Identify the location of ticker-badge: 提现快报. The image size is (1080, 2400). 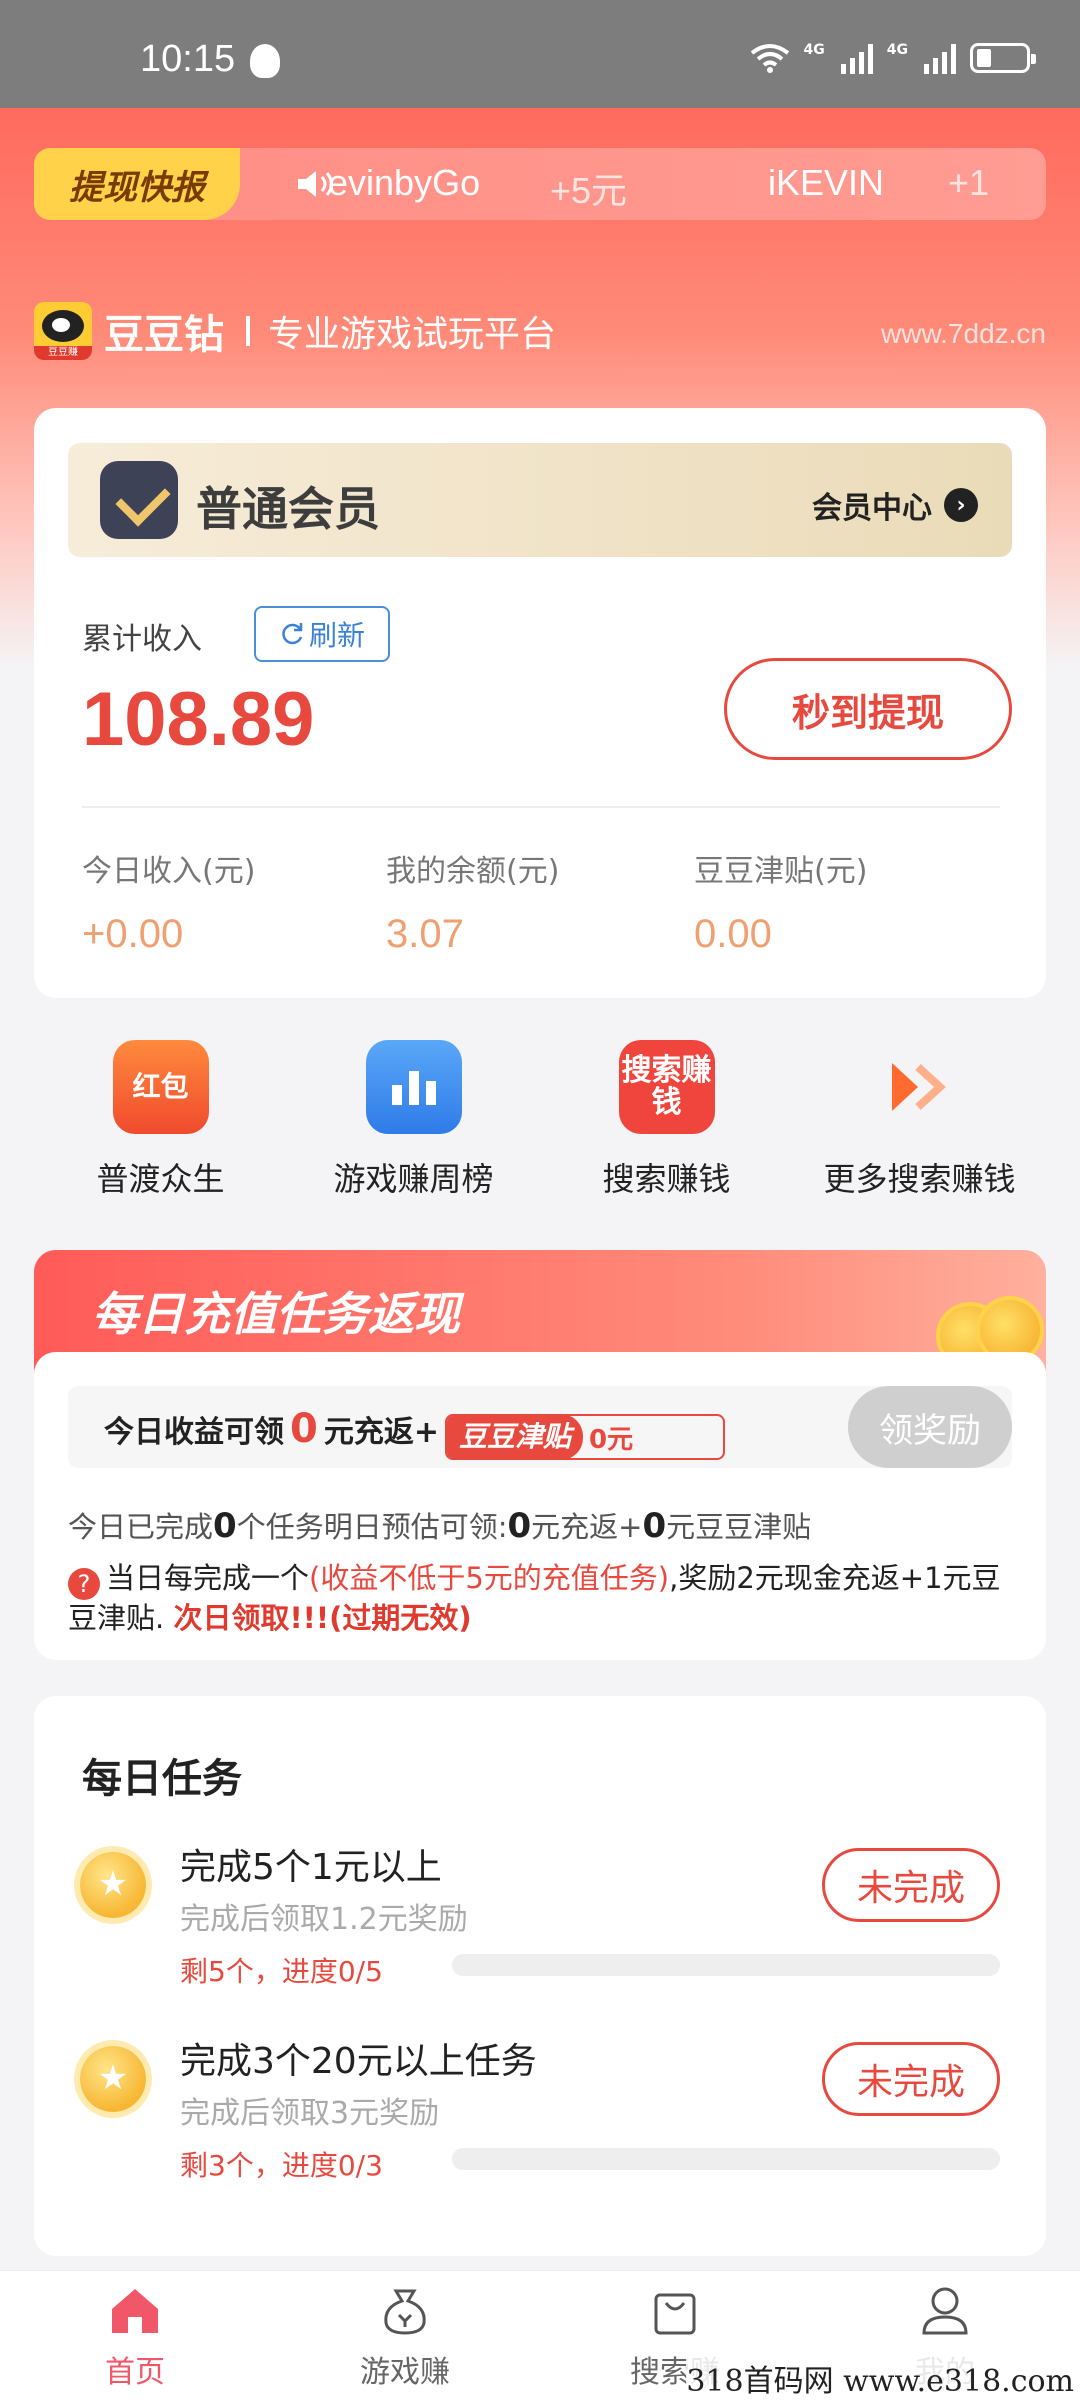
(137, 184).